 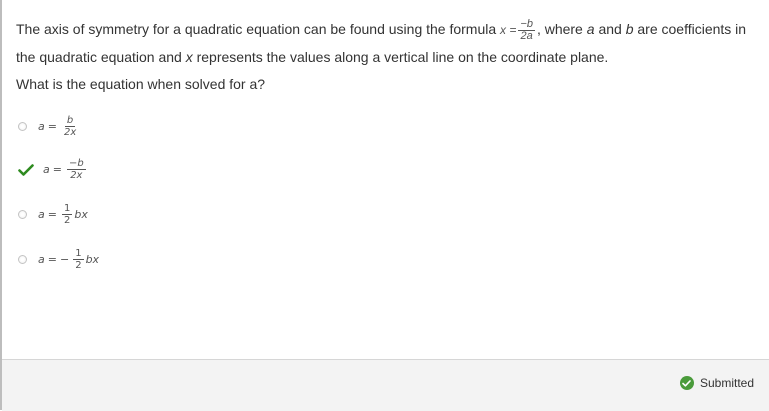 I want to click on variable-a: a, so click(x=590, y=29).